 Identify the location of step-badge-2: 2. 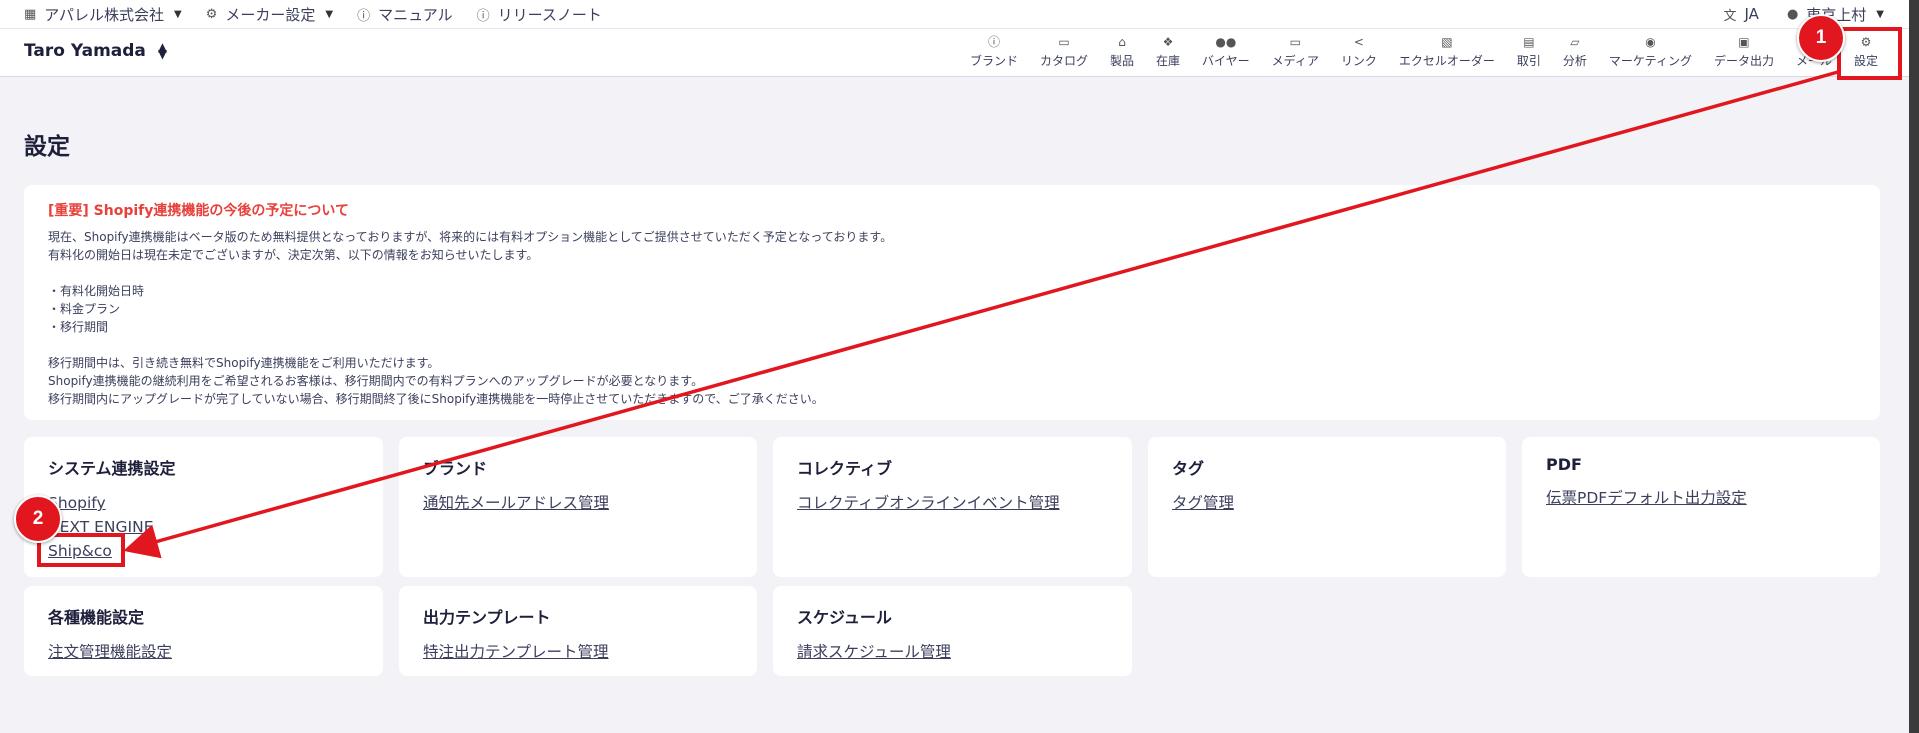
(38, 519).